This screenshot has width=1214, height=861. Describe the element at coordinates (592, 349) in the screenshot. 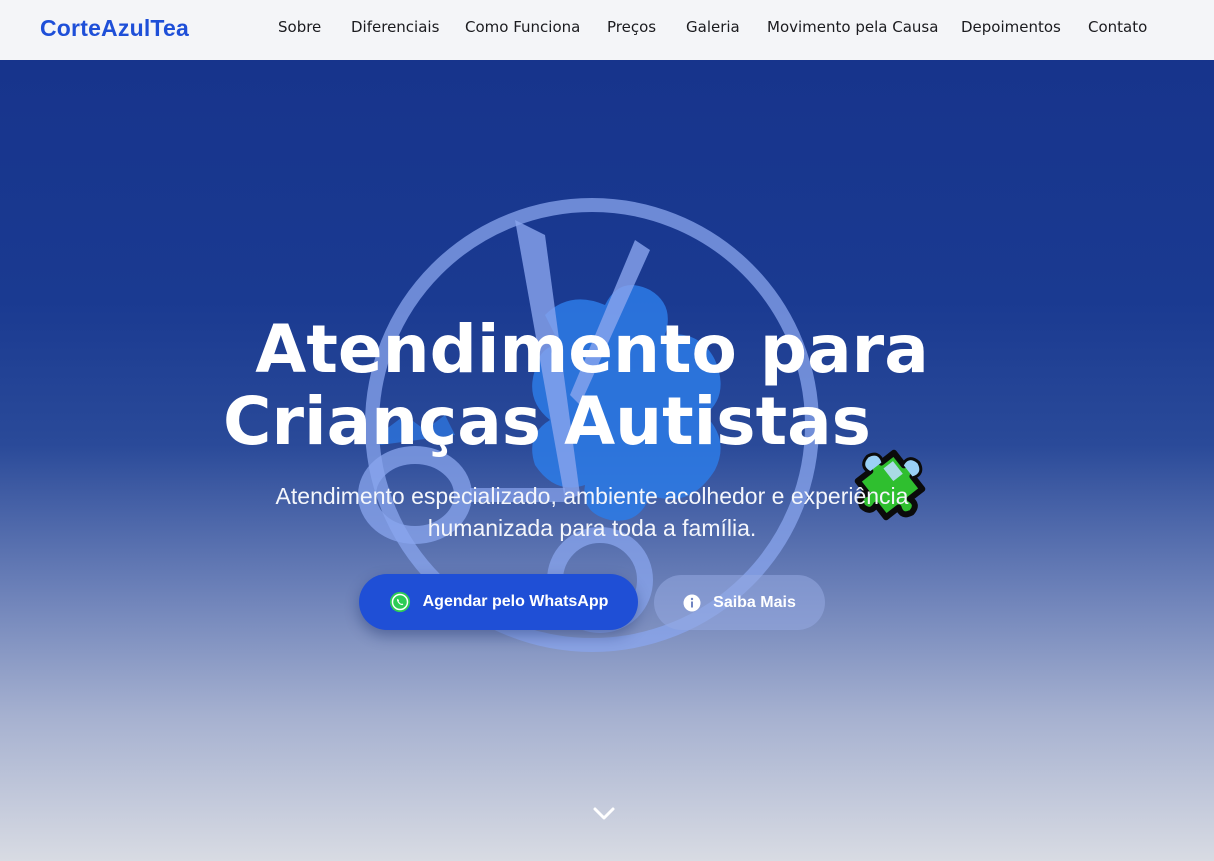

I see `hero-title-line-1: Atendimento para` at that location.